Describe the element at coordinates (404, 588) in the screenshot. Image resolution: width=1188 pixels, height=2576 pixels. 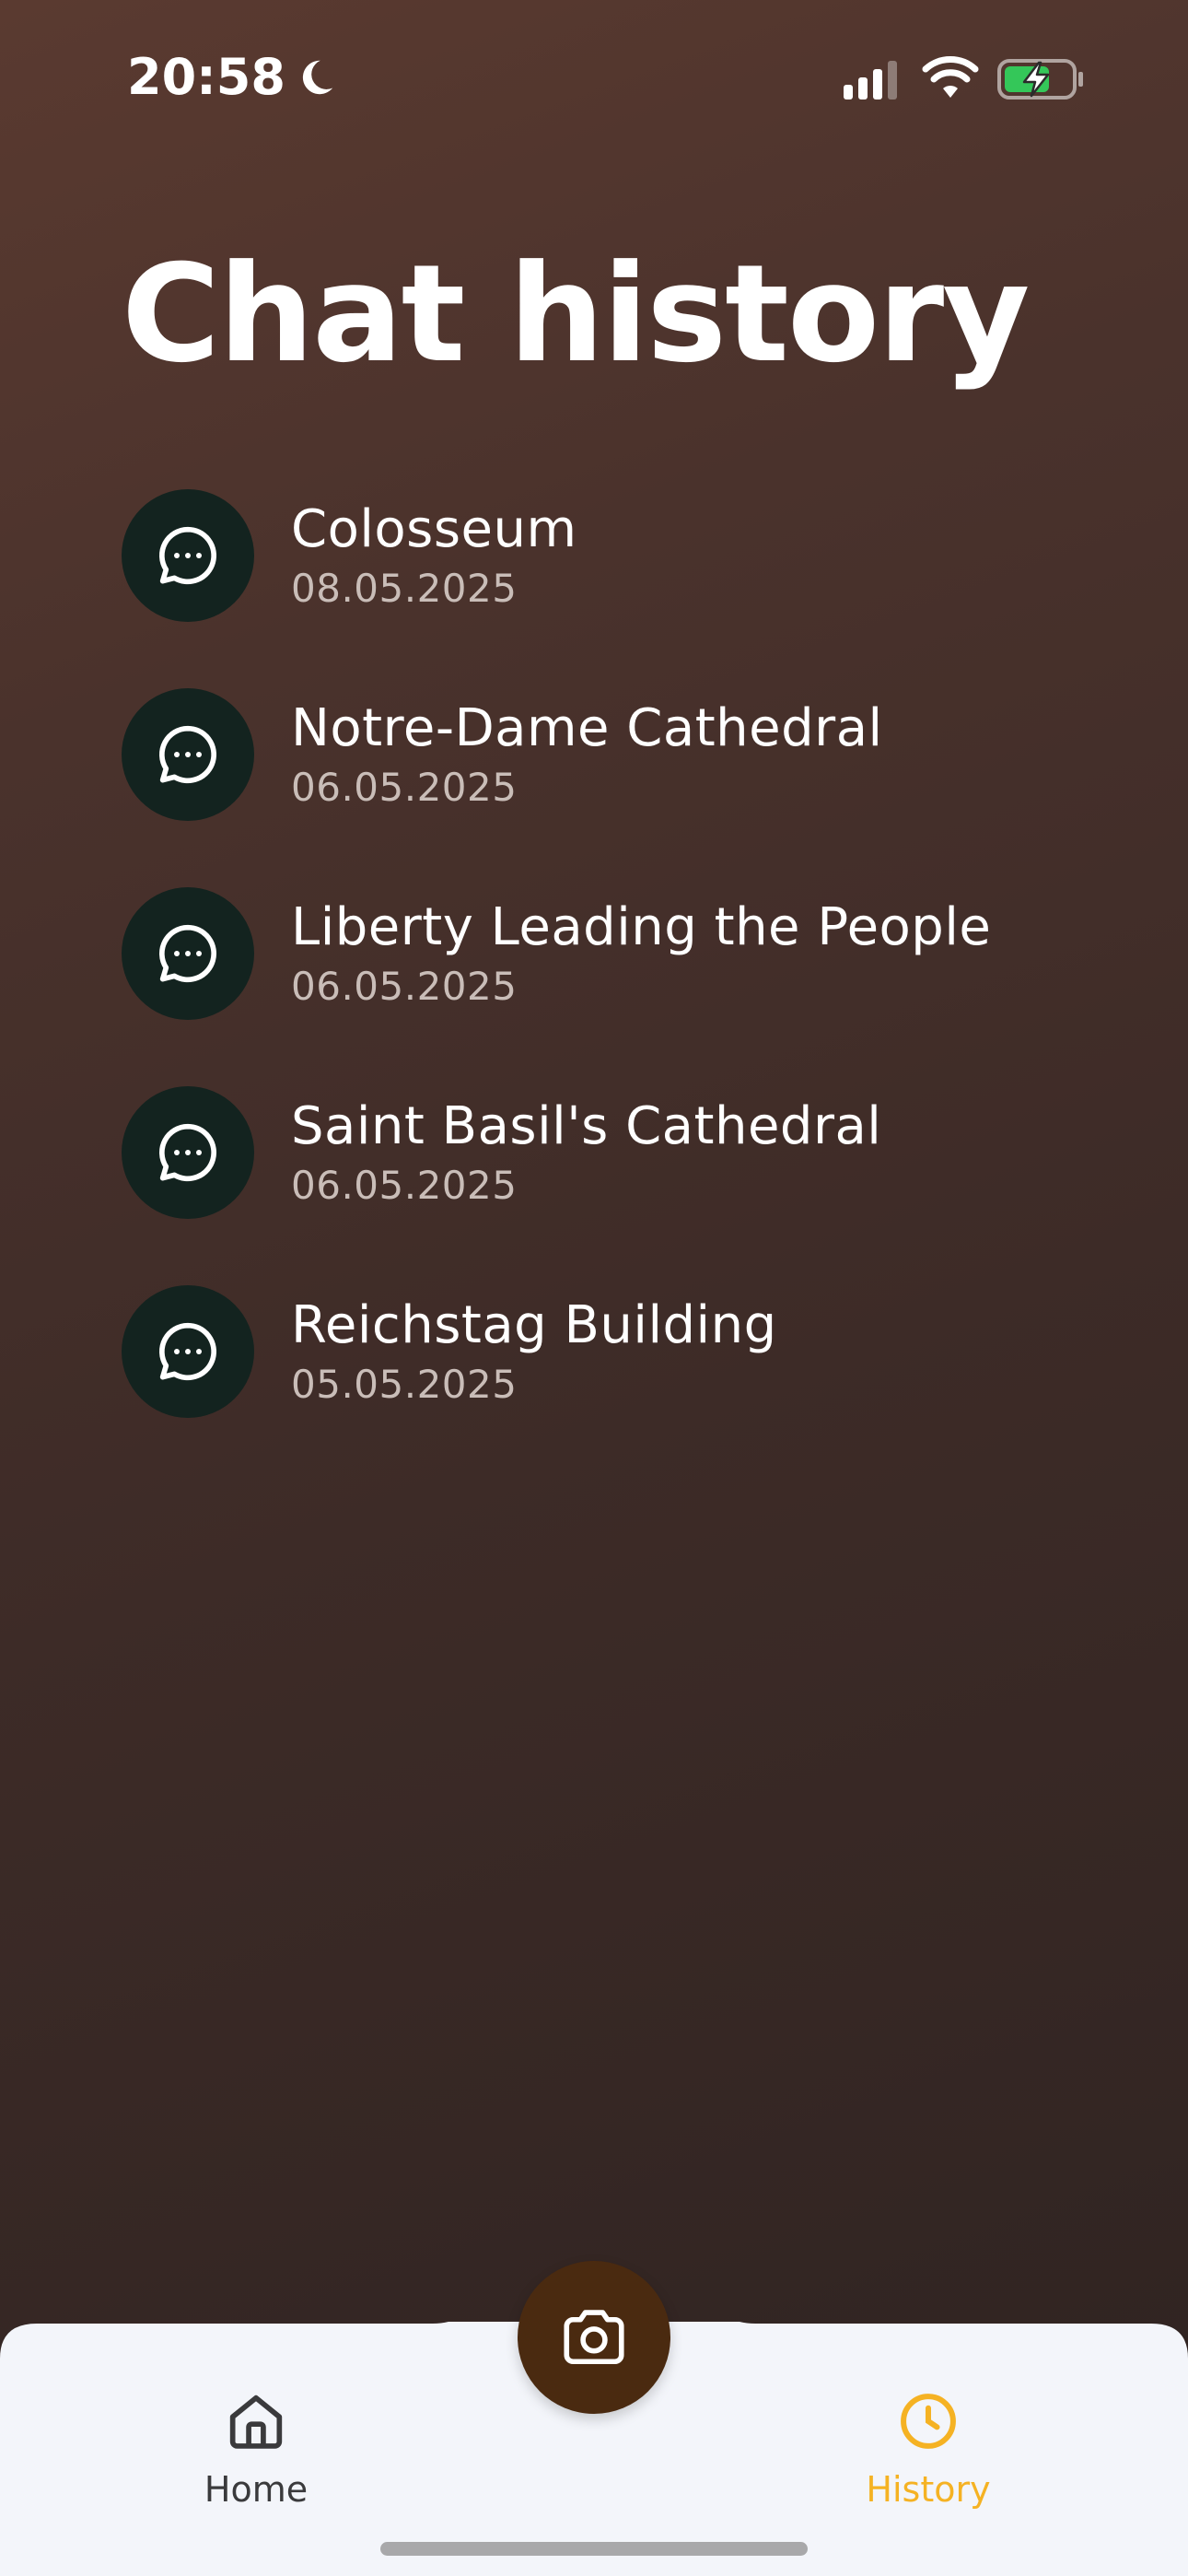
I see `chat-item-date: 08.05.2025` at that location.